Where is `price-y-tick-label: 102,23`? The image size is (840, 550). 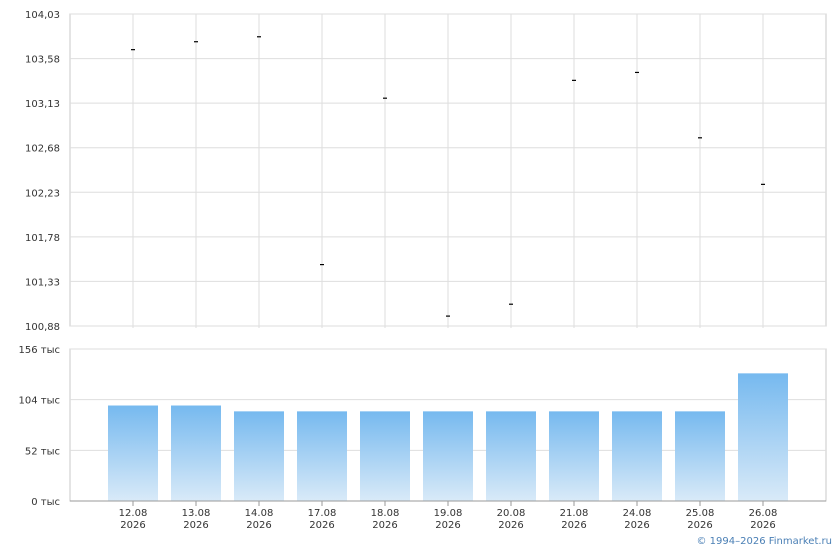
price-y-tick-label: 102,23 is located at coordinates (42, 193).